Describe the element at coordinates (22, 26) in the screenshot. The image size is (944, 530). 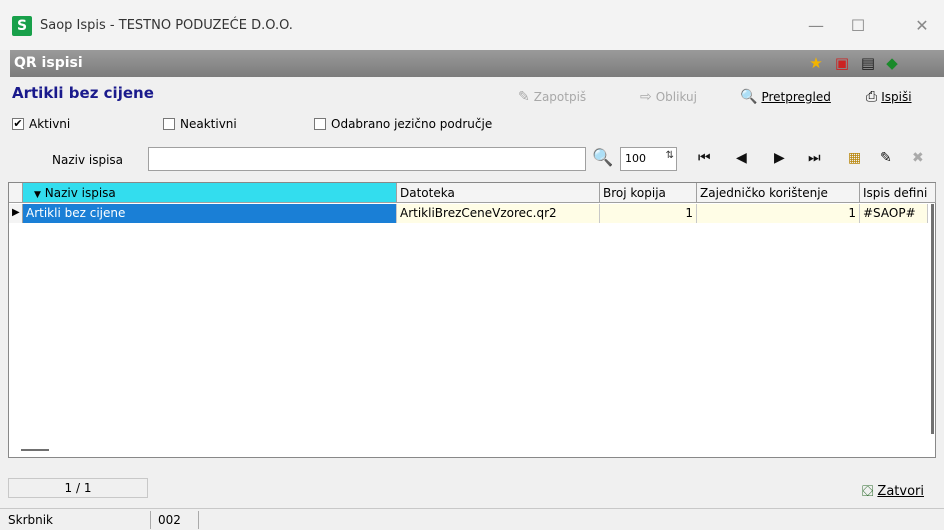
I see `app-logo: S` at that location.